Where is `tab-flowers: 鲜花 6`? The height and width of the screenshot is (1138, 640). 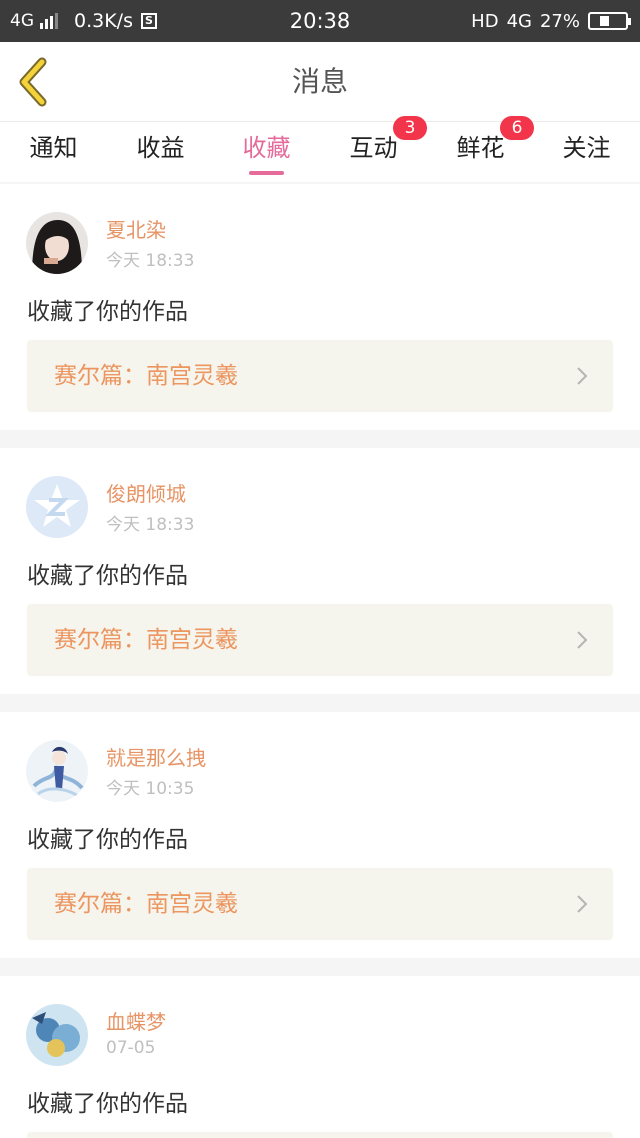
tab-flowers: 鲜花 6 is located at coordinates (480, 149).